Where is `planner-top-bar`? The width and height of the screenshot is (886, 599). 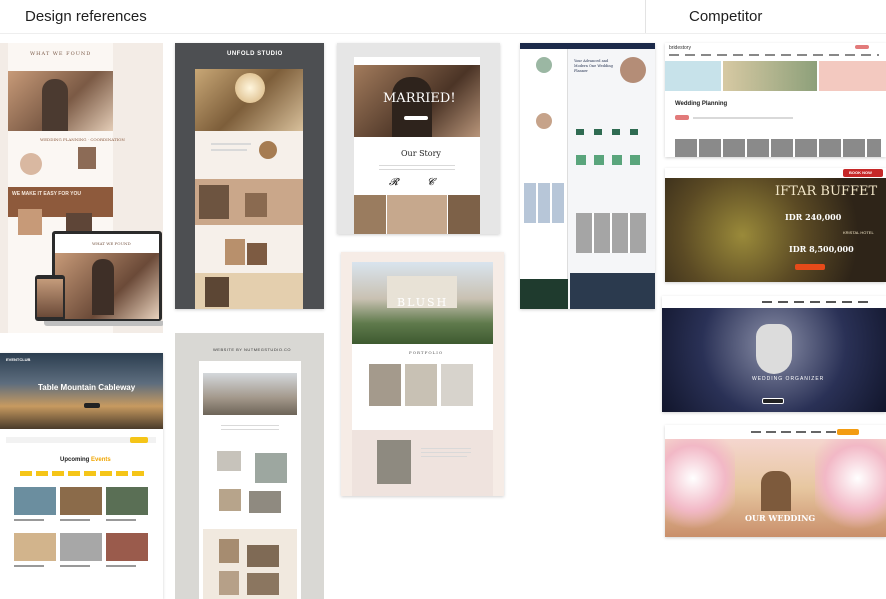
planner-top-bar is located at coordinates (587, 46).